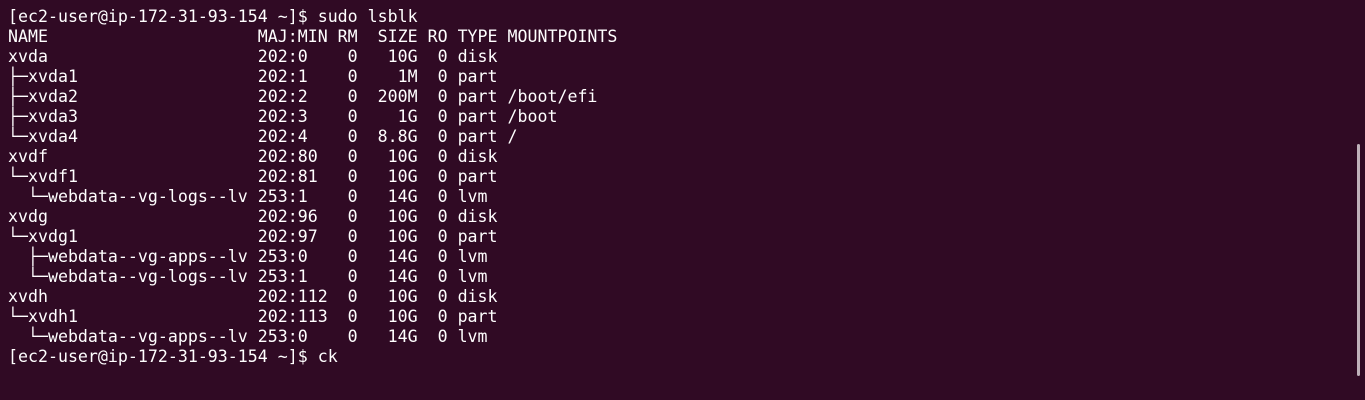 The width and height of the screenshot is (1365, 400). I want to click on lsblk-row: └─xvdg1 202:97 0 10G 0 part, so click(253, 236).